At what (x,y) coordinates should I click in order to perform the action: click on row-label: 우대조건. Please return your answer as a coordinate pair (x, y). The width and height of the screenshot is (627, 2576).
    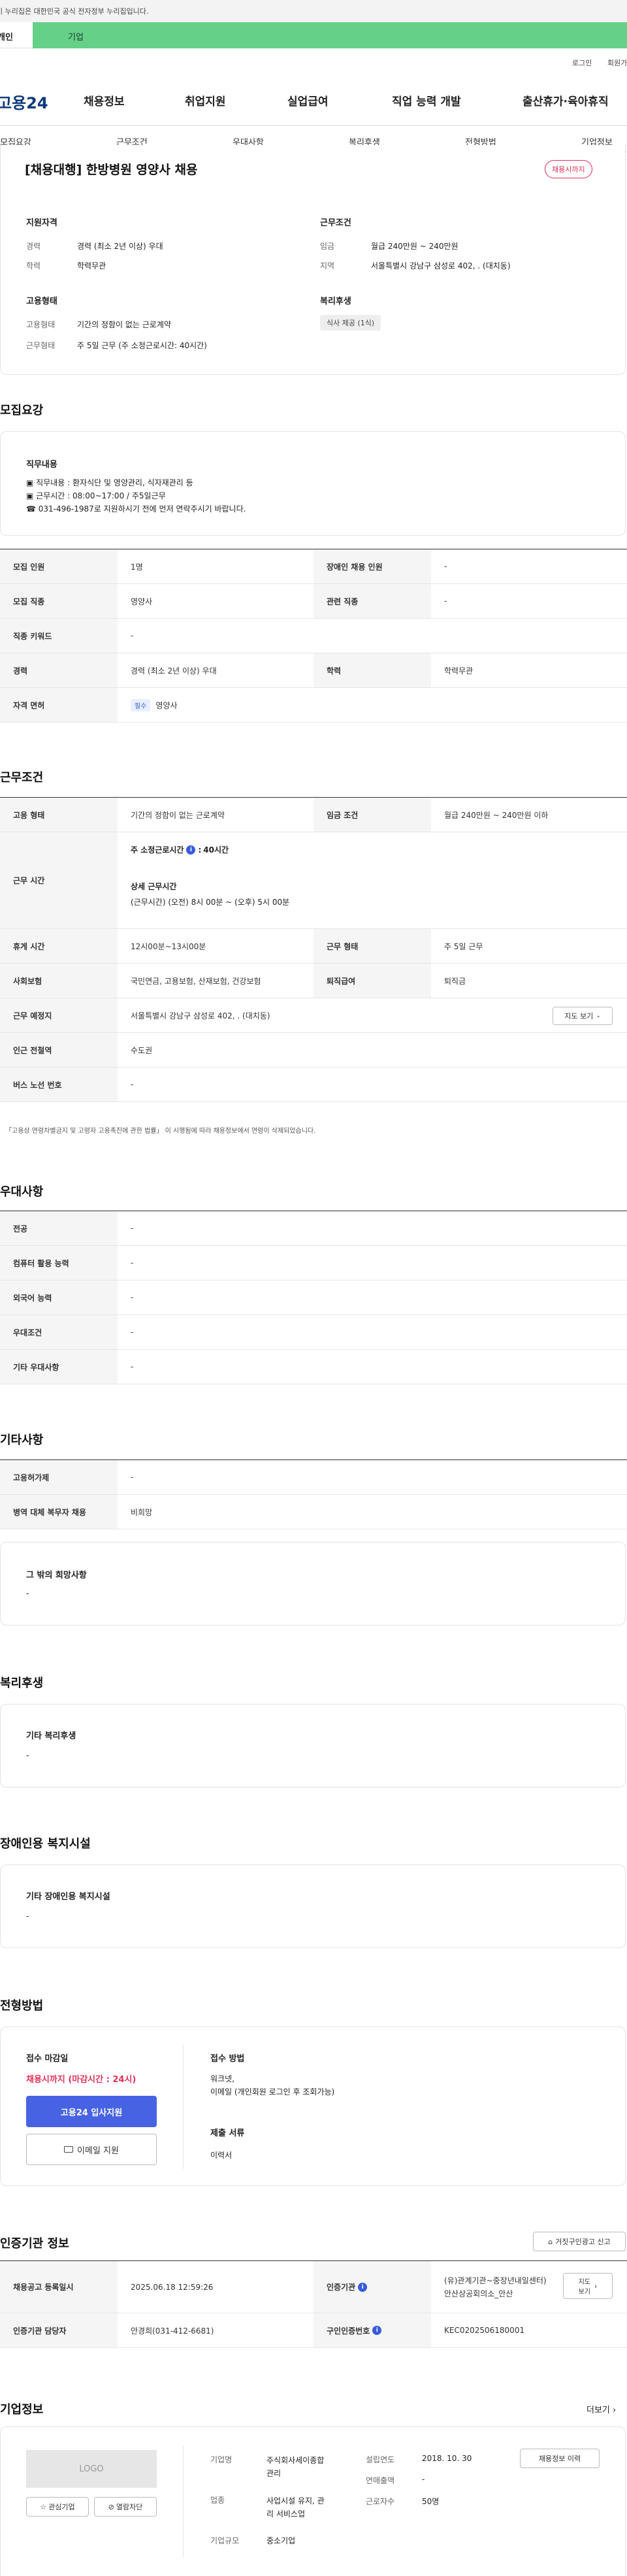
    Looking at the image, I should click on (59, 1332).